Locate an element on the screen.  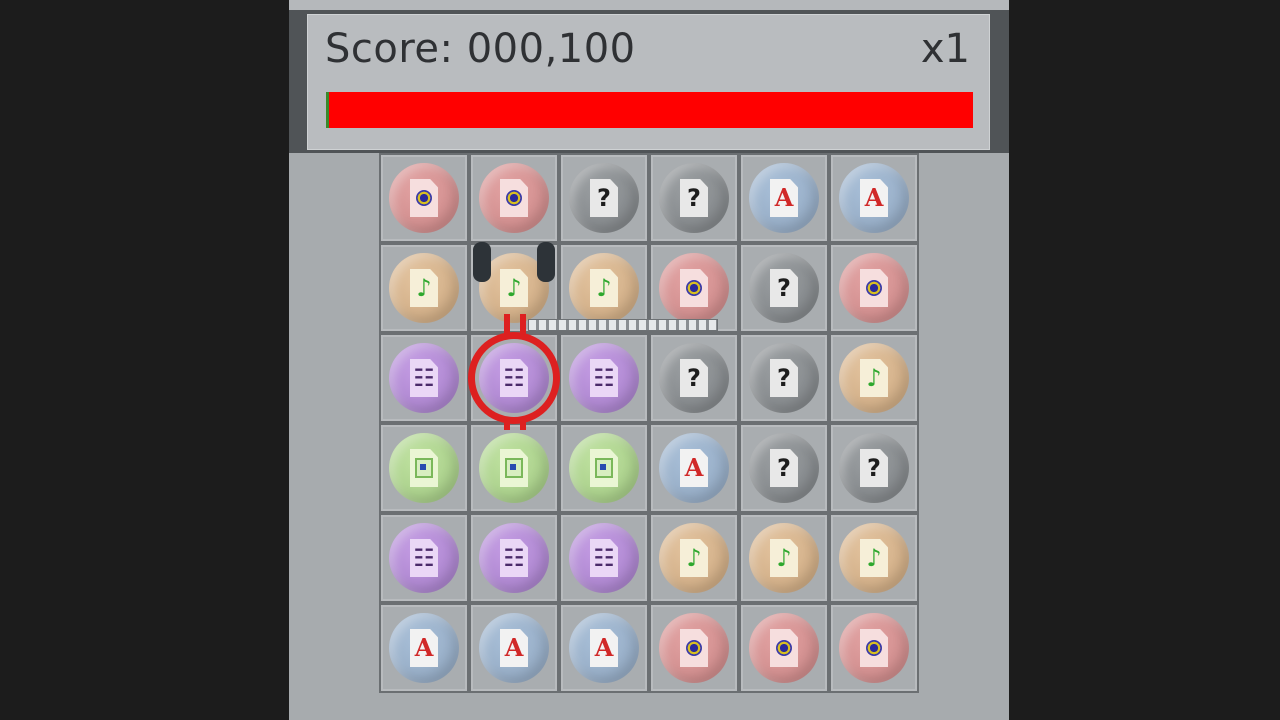
timer-bar is located at coordinates (649, 110).